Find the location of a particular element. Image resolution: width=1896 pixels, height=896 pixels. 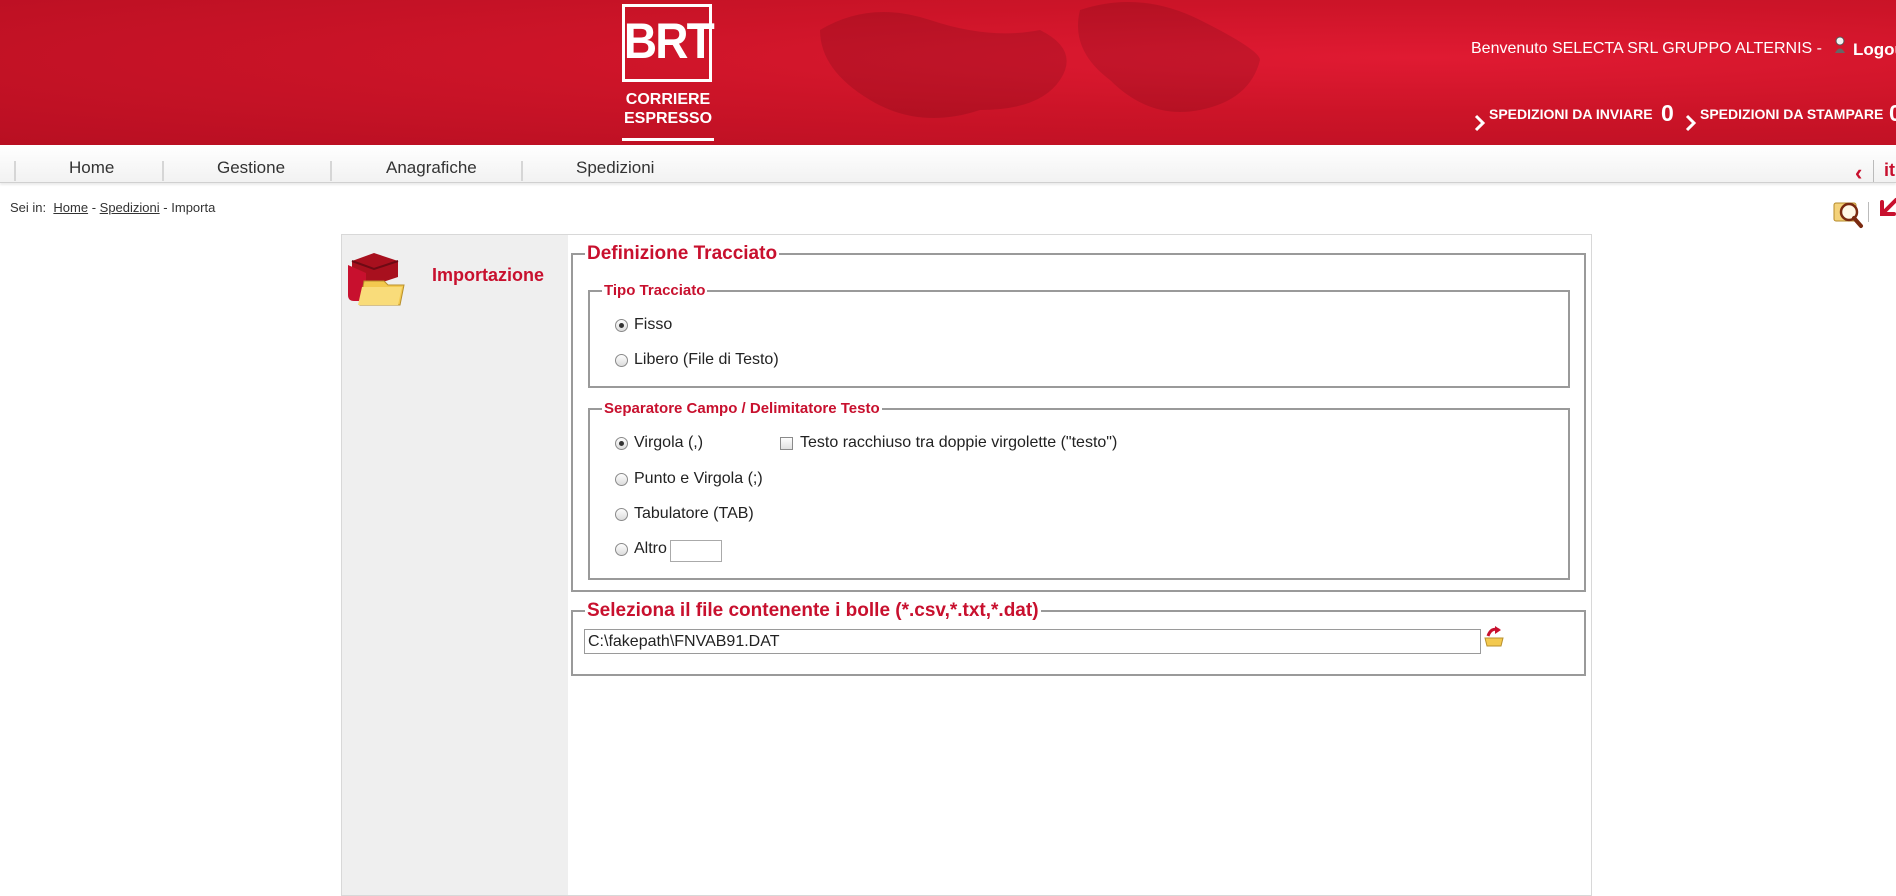

brt-logo: BRT CORRIERE ESPRESSO is located at coordinates (668, 72).